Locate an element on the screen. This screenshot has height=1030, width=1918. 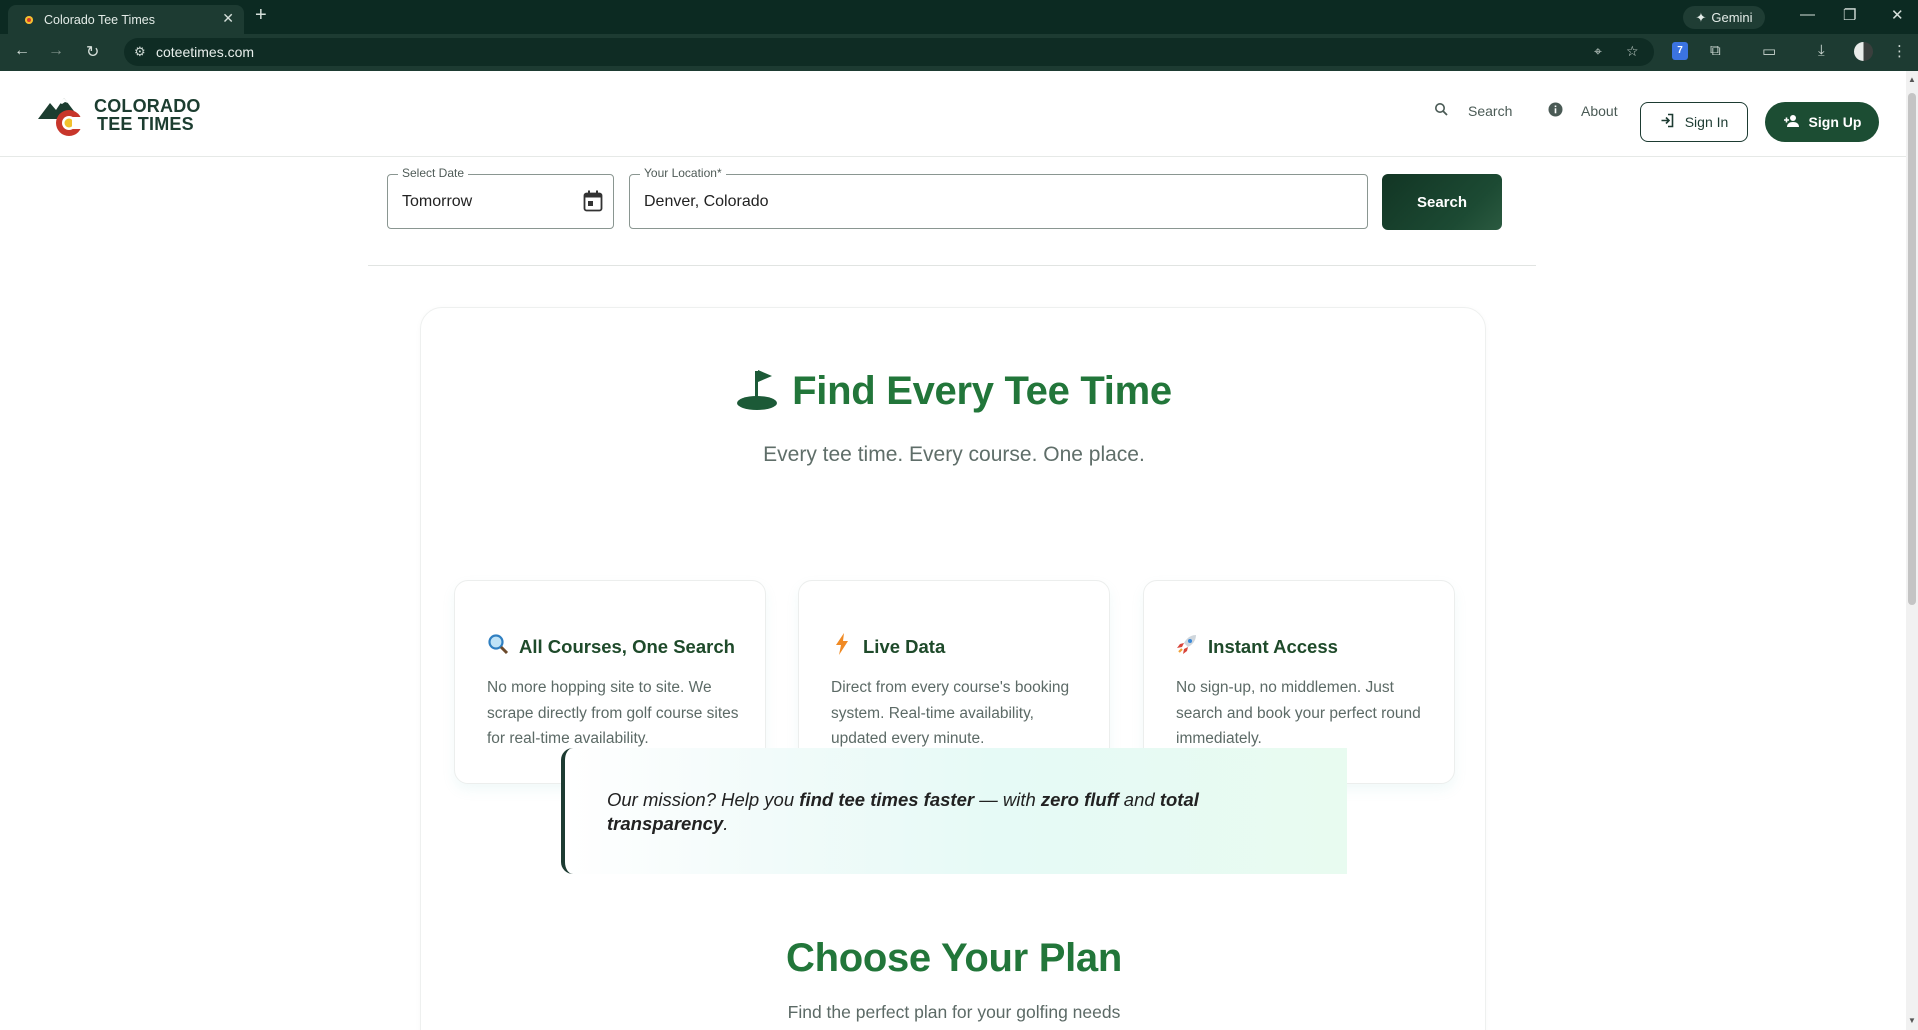
sparkle-icon: ✦ is located at coordinates (1701, 17).